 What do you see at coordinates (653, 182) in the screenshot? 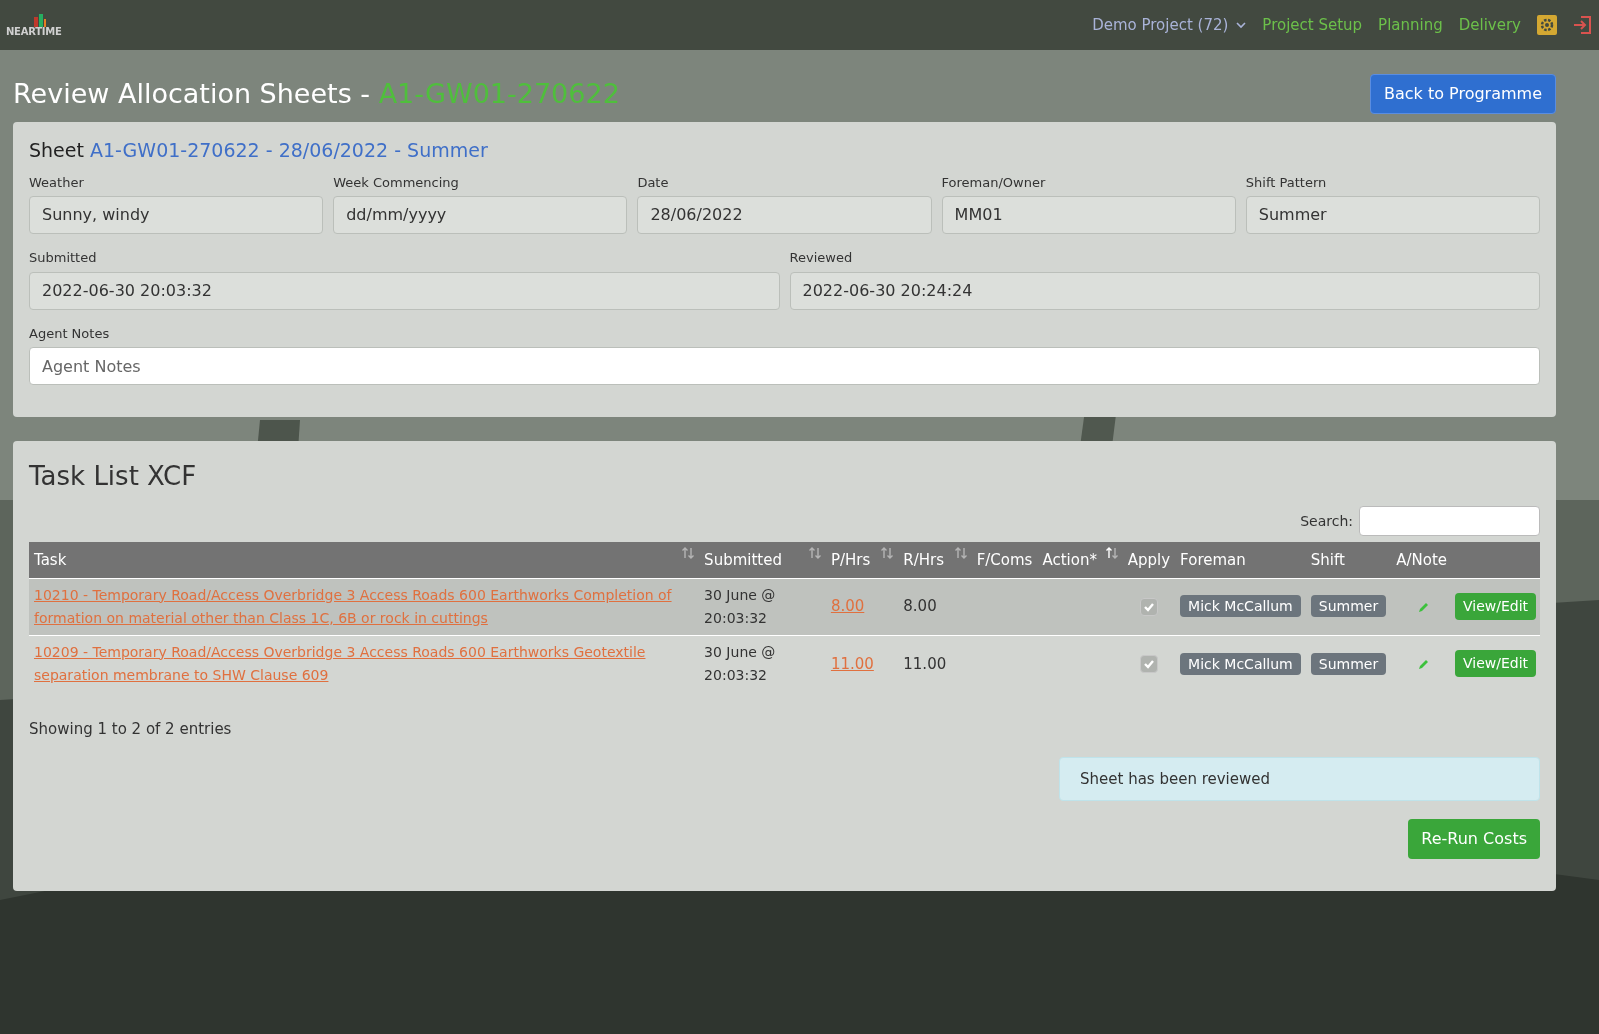
I see `field-label: Date` at bounding box center [653, 182].